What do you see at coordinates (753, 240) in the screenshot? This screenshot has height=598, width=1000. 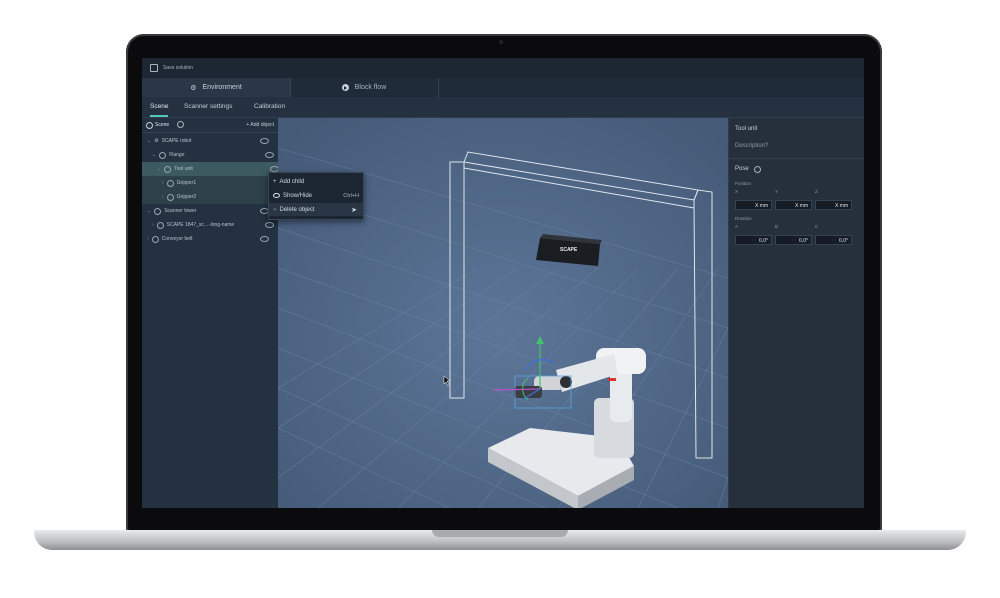 I see `rotation-a-input: 0,0°` at bounding box center [753, 240].